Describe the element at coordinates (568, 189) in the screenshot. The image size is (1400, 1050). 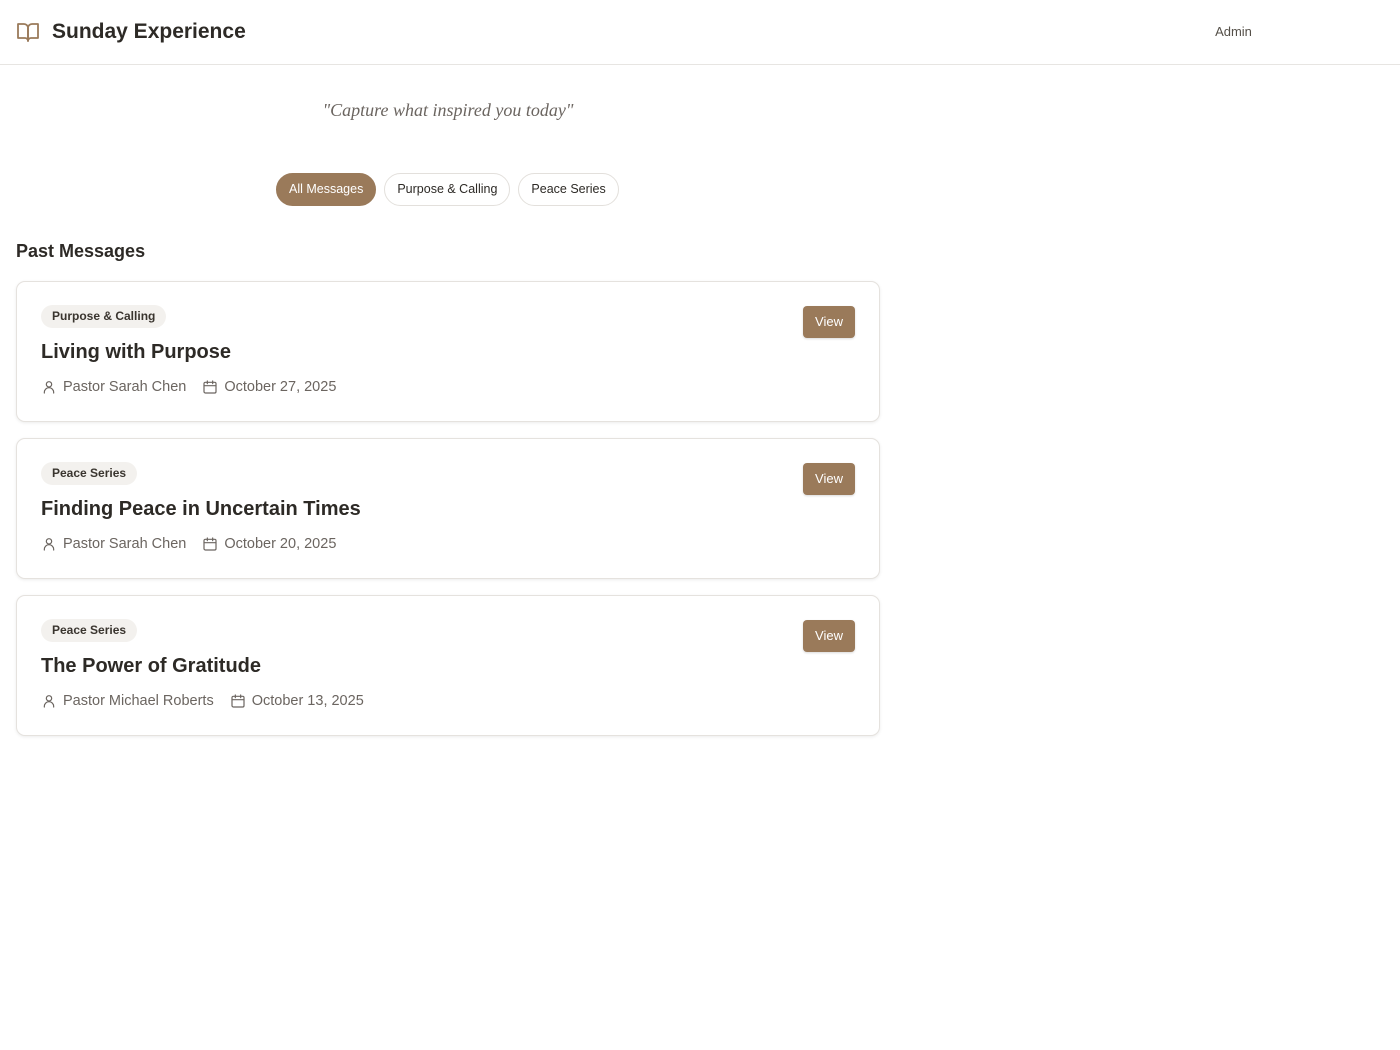
I see `filter-peace-series: Peace Series` at that location.